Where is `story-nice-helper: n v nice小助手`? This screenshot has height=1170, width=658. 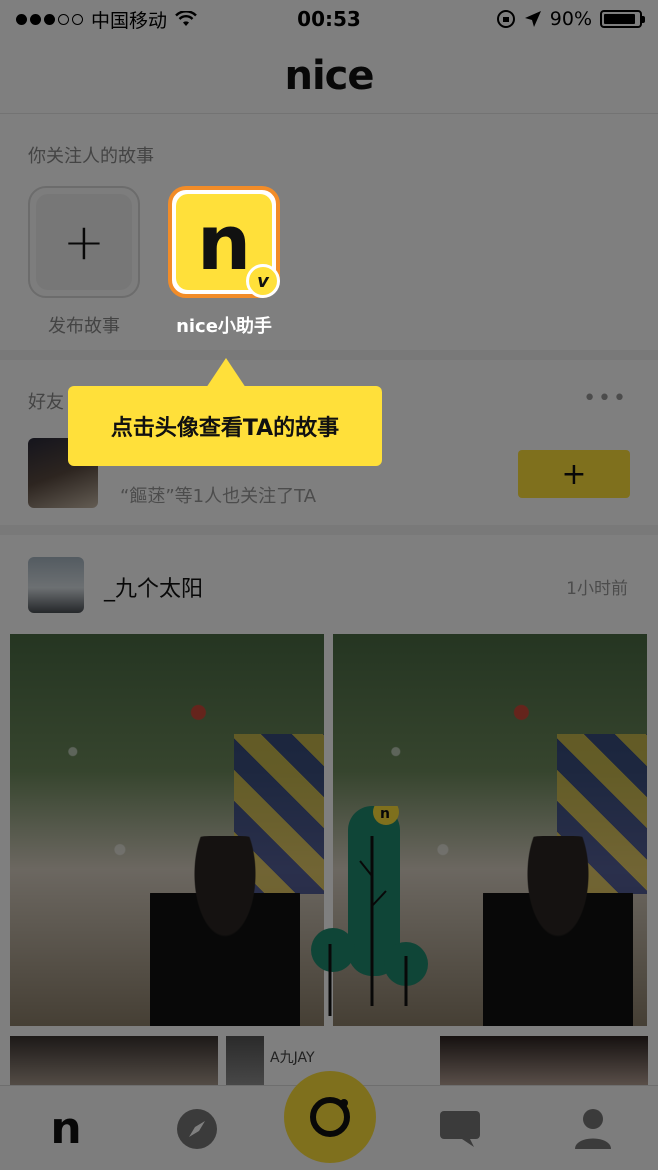 story-nice-helper: n v nice小助手 is located at coordinates (224, 262).